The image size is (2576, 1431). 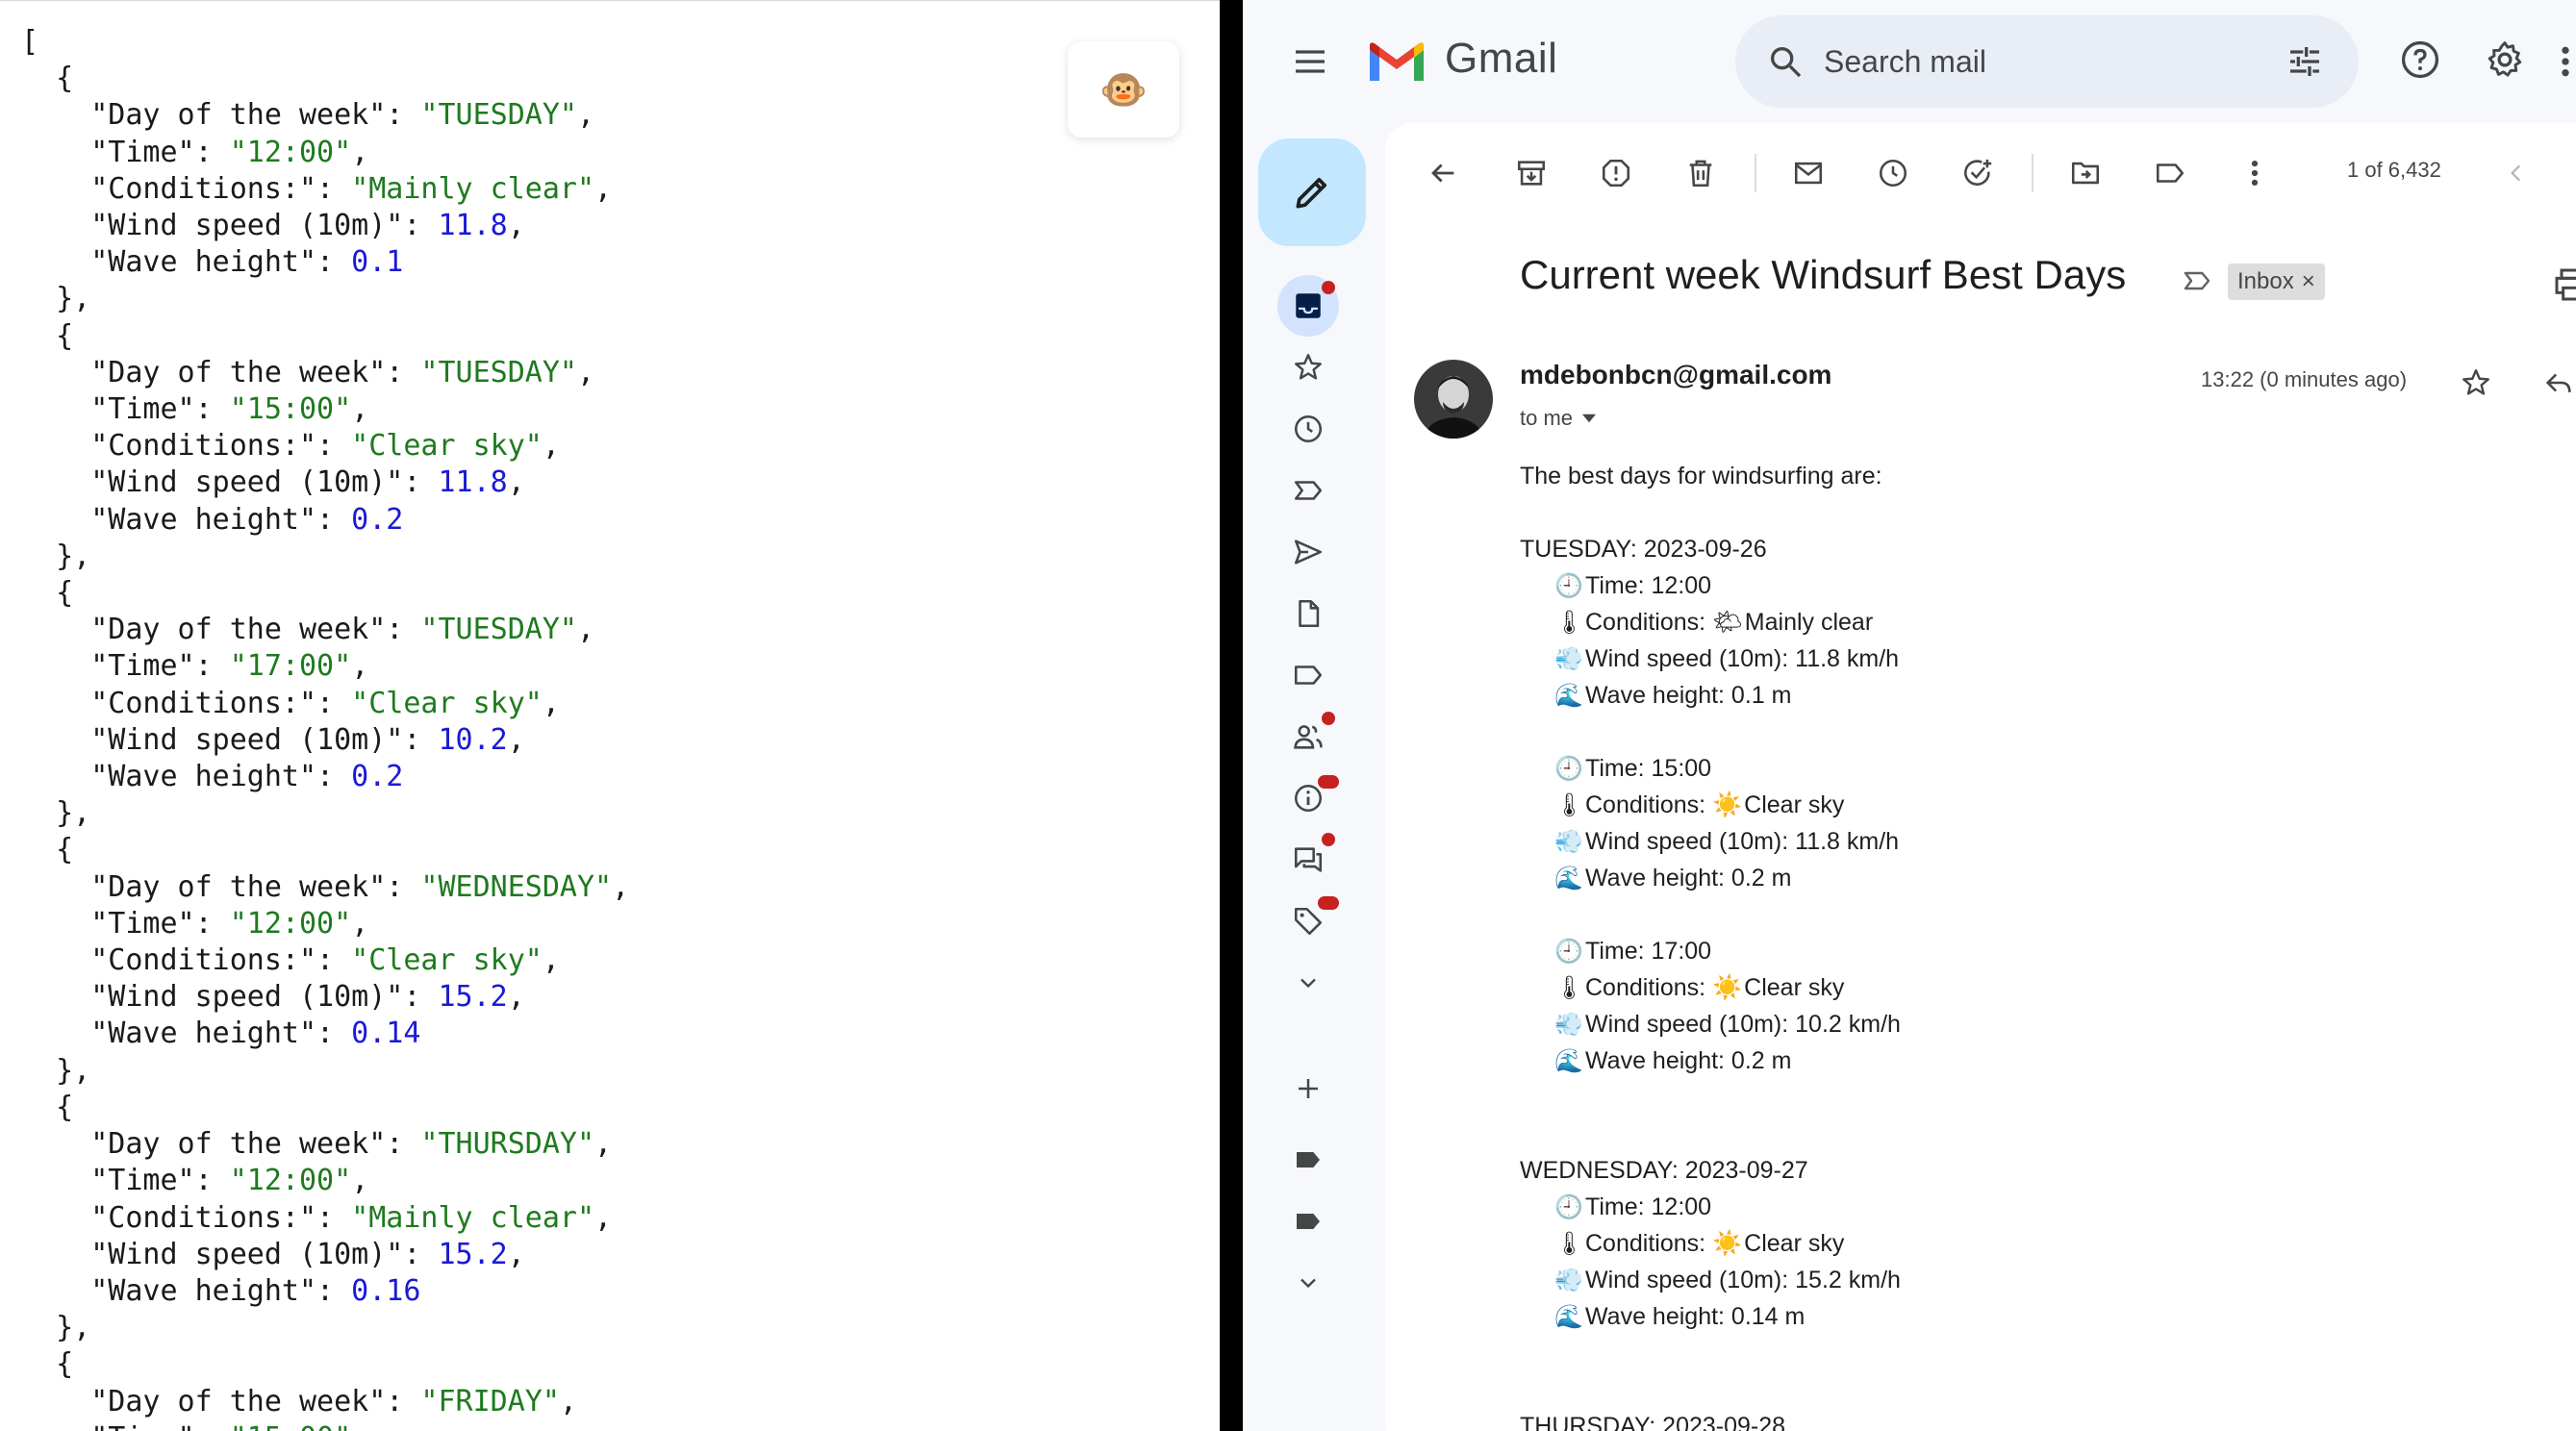 I want to click on main-menu-icon, so click(x=1310, y=62).